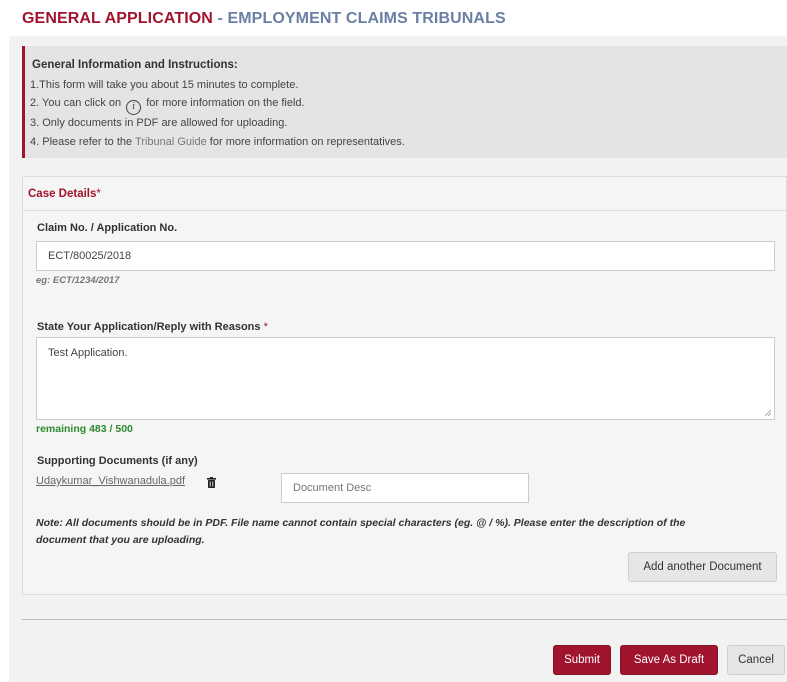 The width and height of the screenshot is (787, 682). Describe the element at coordinates (366, 18) in the screenshot. I see `page-title-sub: EMPLOYMENT CLAIMS TRIBUNALS` at that location.